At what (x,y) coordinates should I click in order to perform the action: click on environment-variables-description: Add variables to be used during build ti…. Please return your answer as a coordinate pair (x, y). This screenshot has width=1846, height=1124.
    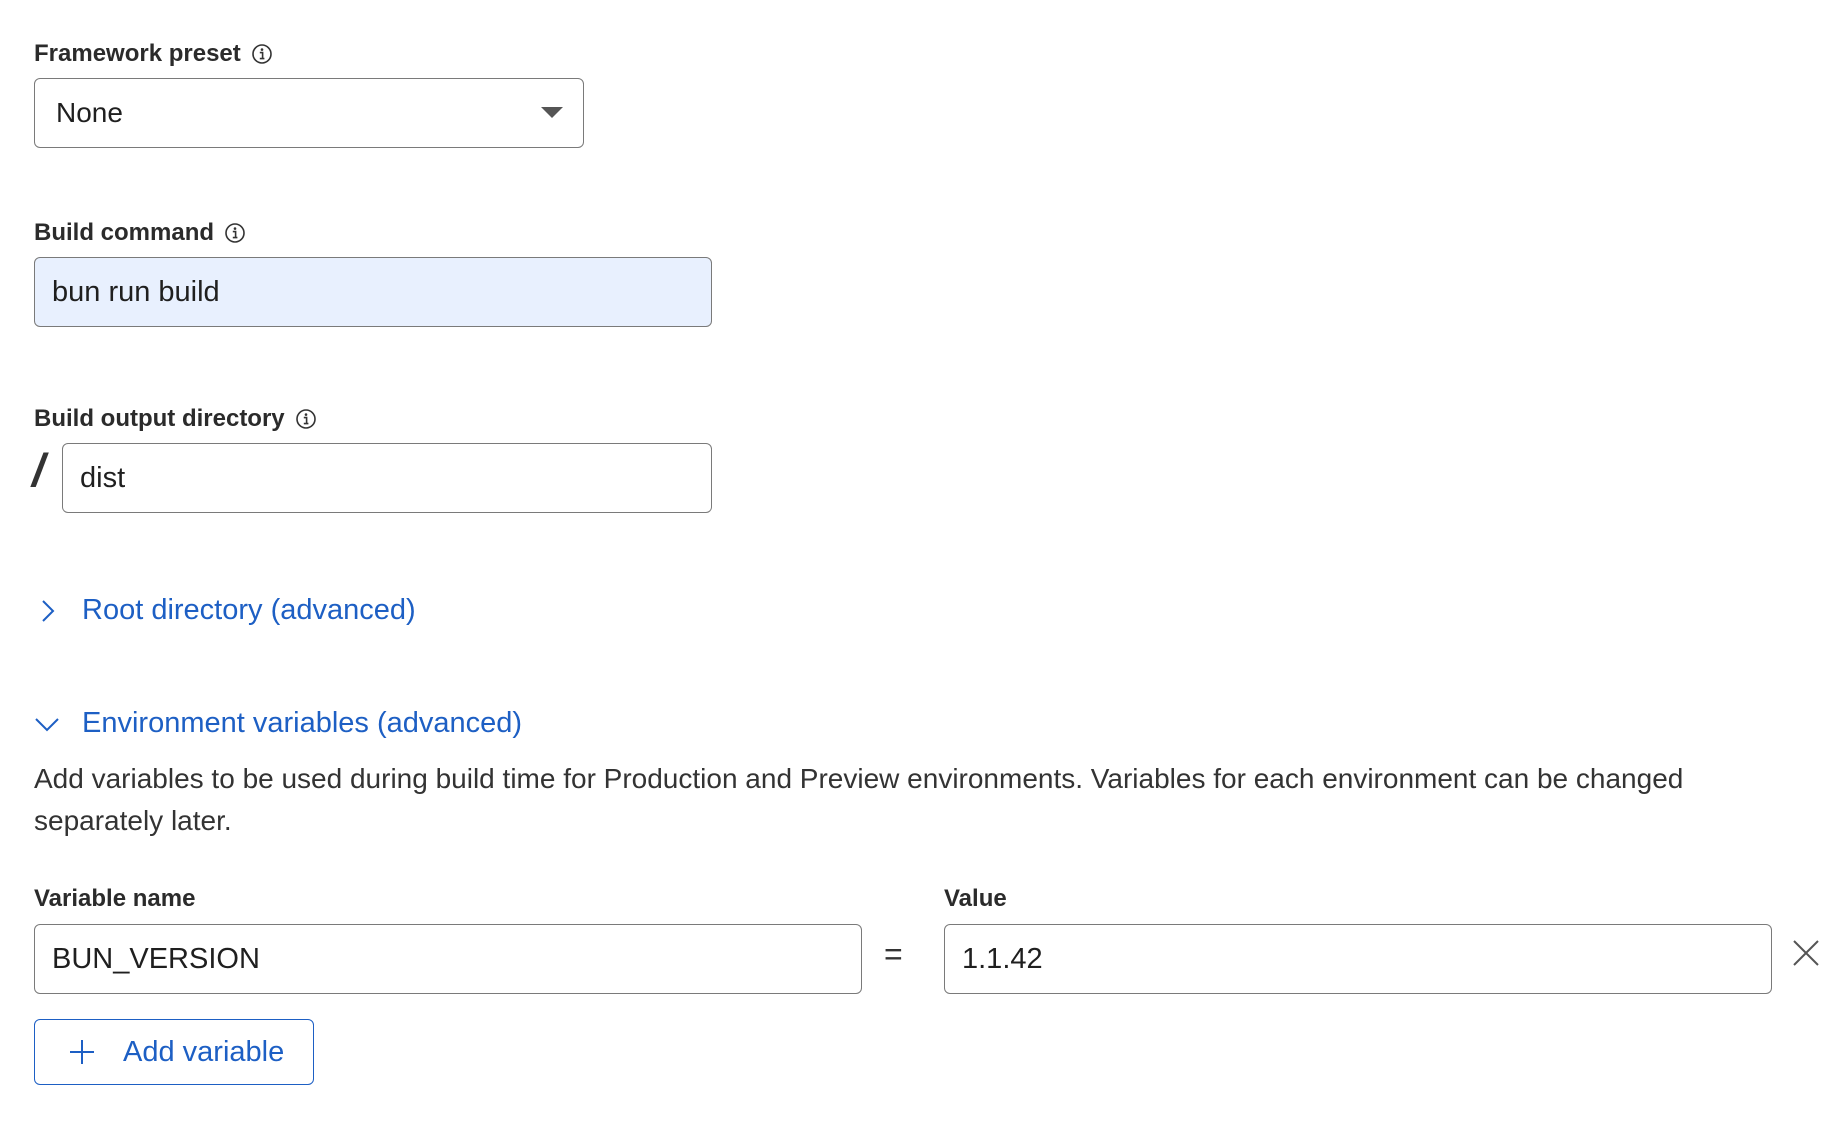
    Looking at the image, I should click on (859, 799).